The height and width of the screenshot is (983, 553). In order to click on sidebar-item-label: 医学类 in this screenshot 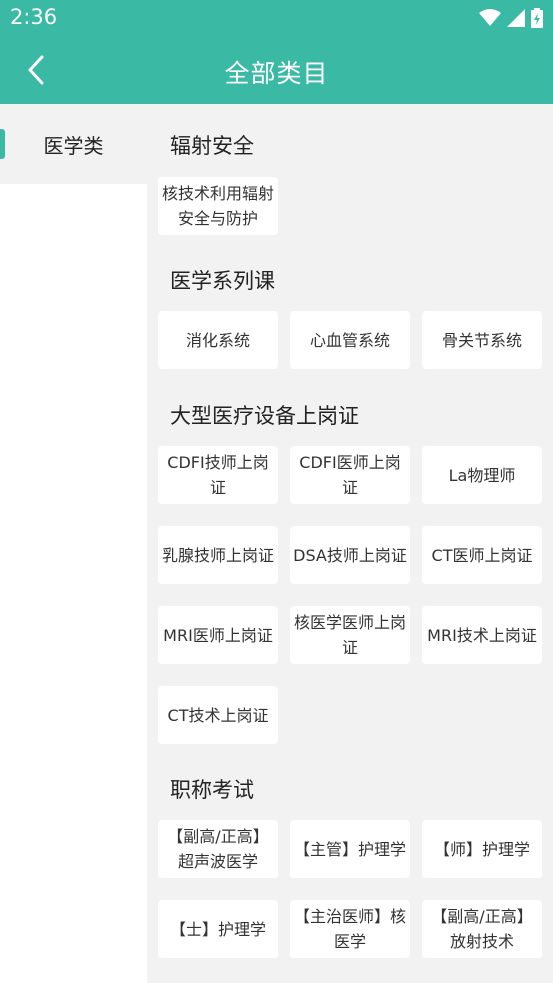, I will do `click(73, 145)`.